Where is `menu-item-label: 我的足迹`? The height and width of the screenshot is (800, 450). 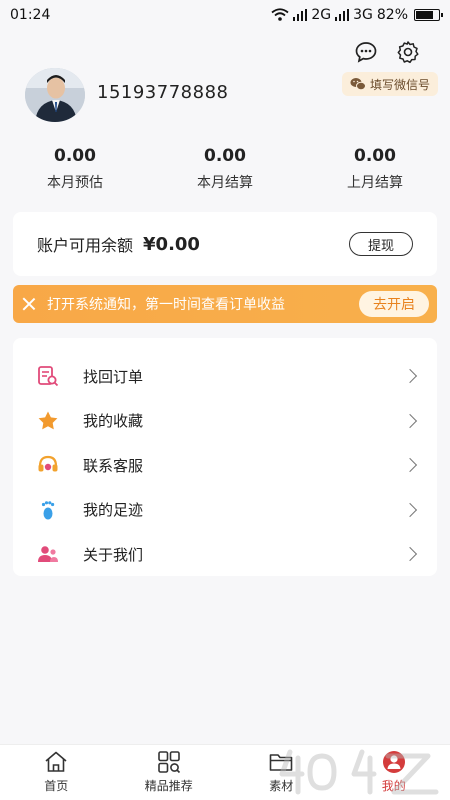 menu-item-label: 我的足迹 is located at coordinates (113, 510).